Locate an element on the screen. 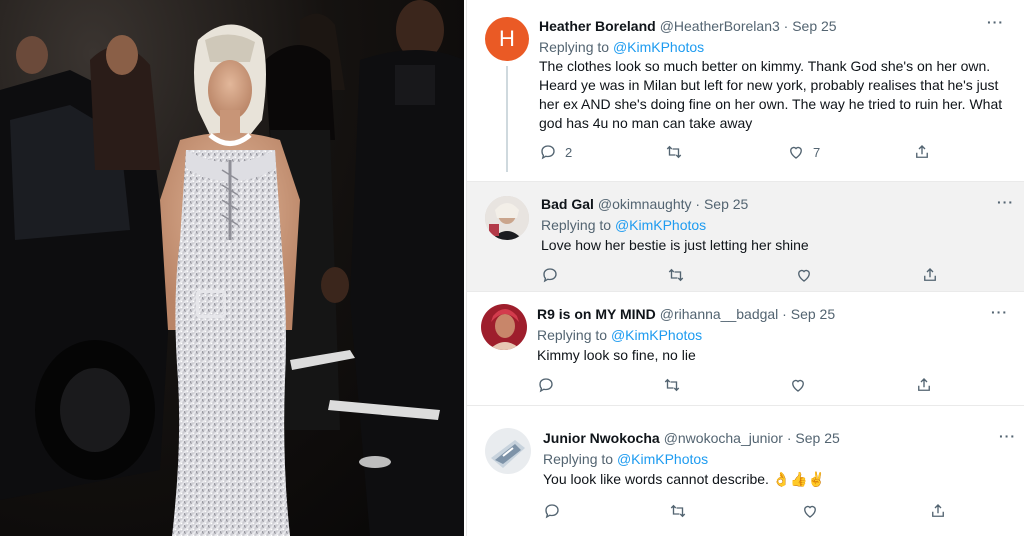 The image size is (1024, 536). user-handle: @HeatherBorelan3 is located at coordinates (720, 26).